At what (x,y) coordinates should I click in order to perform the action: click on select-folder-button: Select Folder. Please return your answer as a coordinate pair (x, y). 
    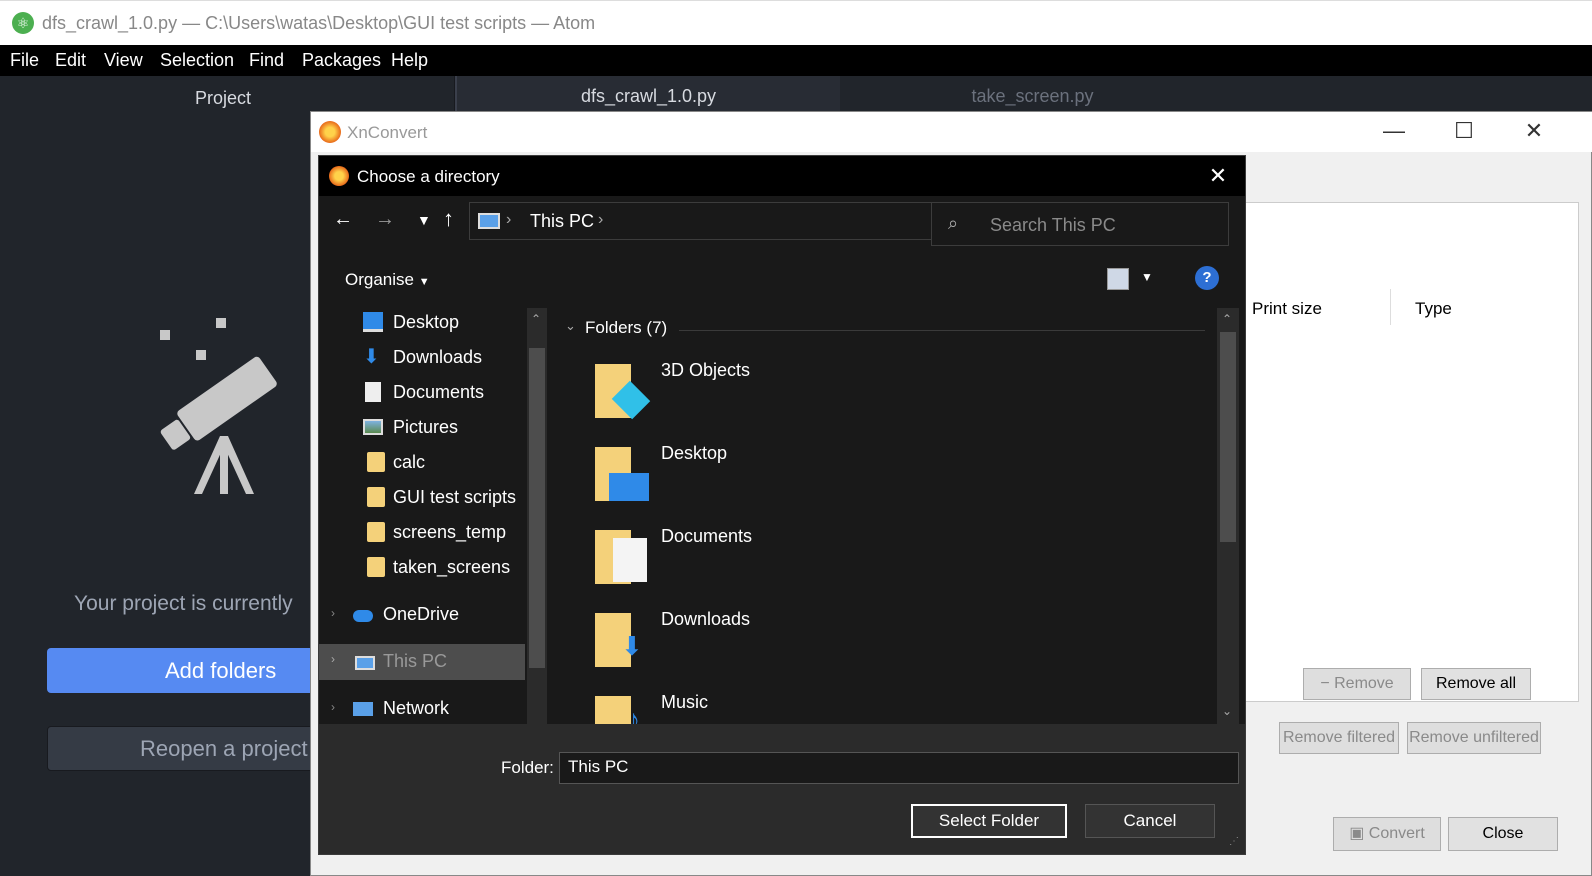
    Looking at the image, I should click on (989, 821).